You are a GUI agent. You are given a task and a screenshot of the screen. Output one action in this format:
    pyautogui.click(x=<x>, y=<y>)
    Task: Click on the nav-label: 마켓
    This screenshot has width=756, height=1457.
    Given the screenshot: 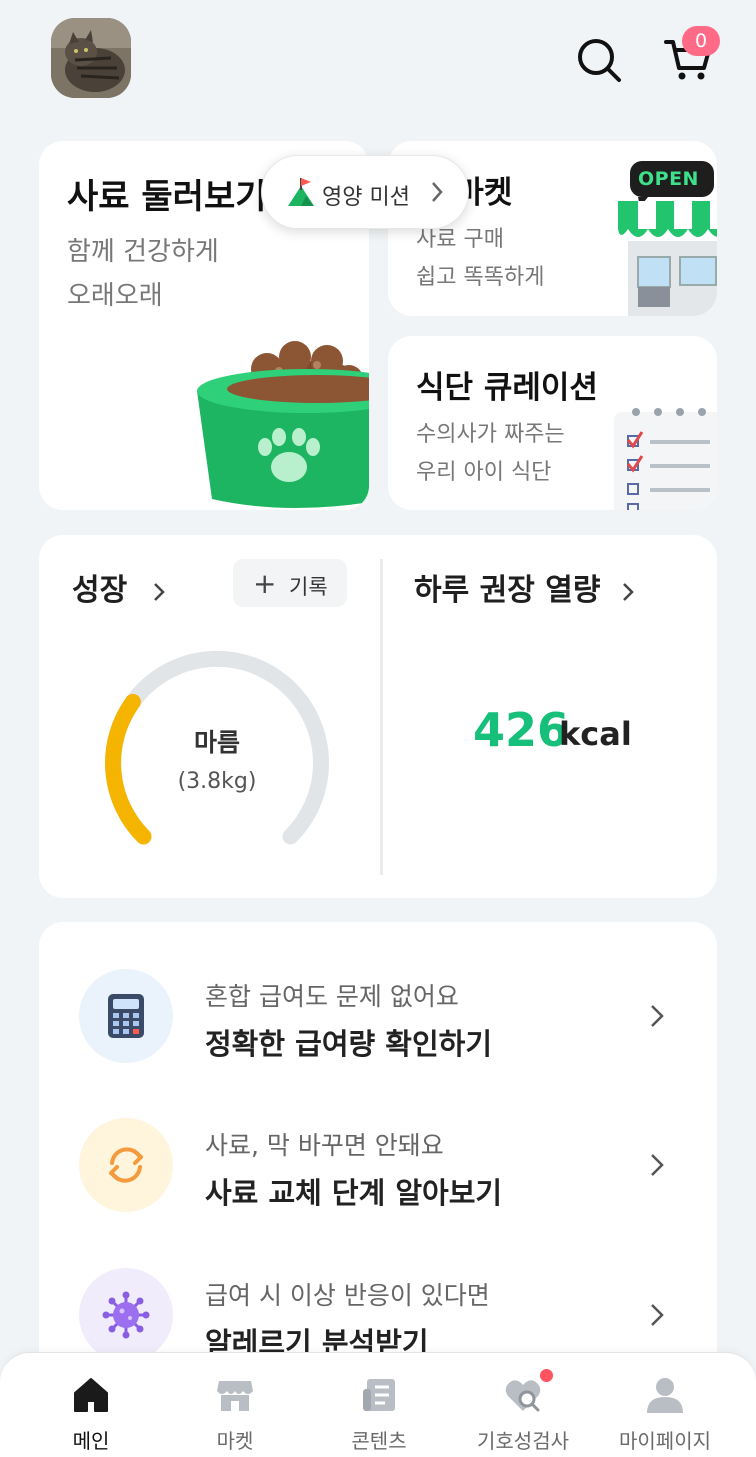 What is the action you would take?
    pyautogui.click(x=235, y=1441)
    